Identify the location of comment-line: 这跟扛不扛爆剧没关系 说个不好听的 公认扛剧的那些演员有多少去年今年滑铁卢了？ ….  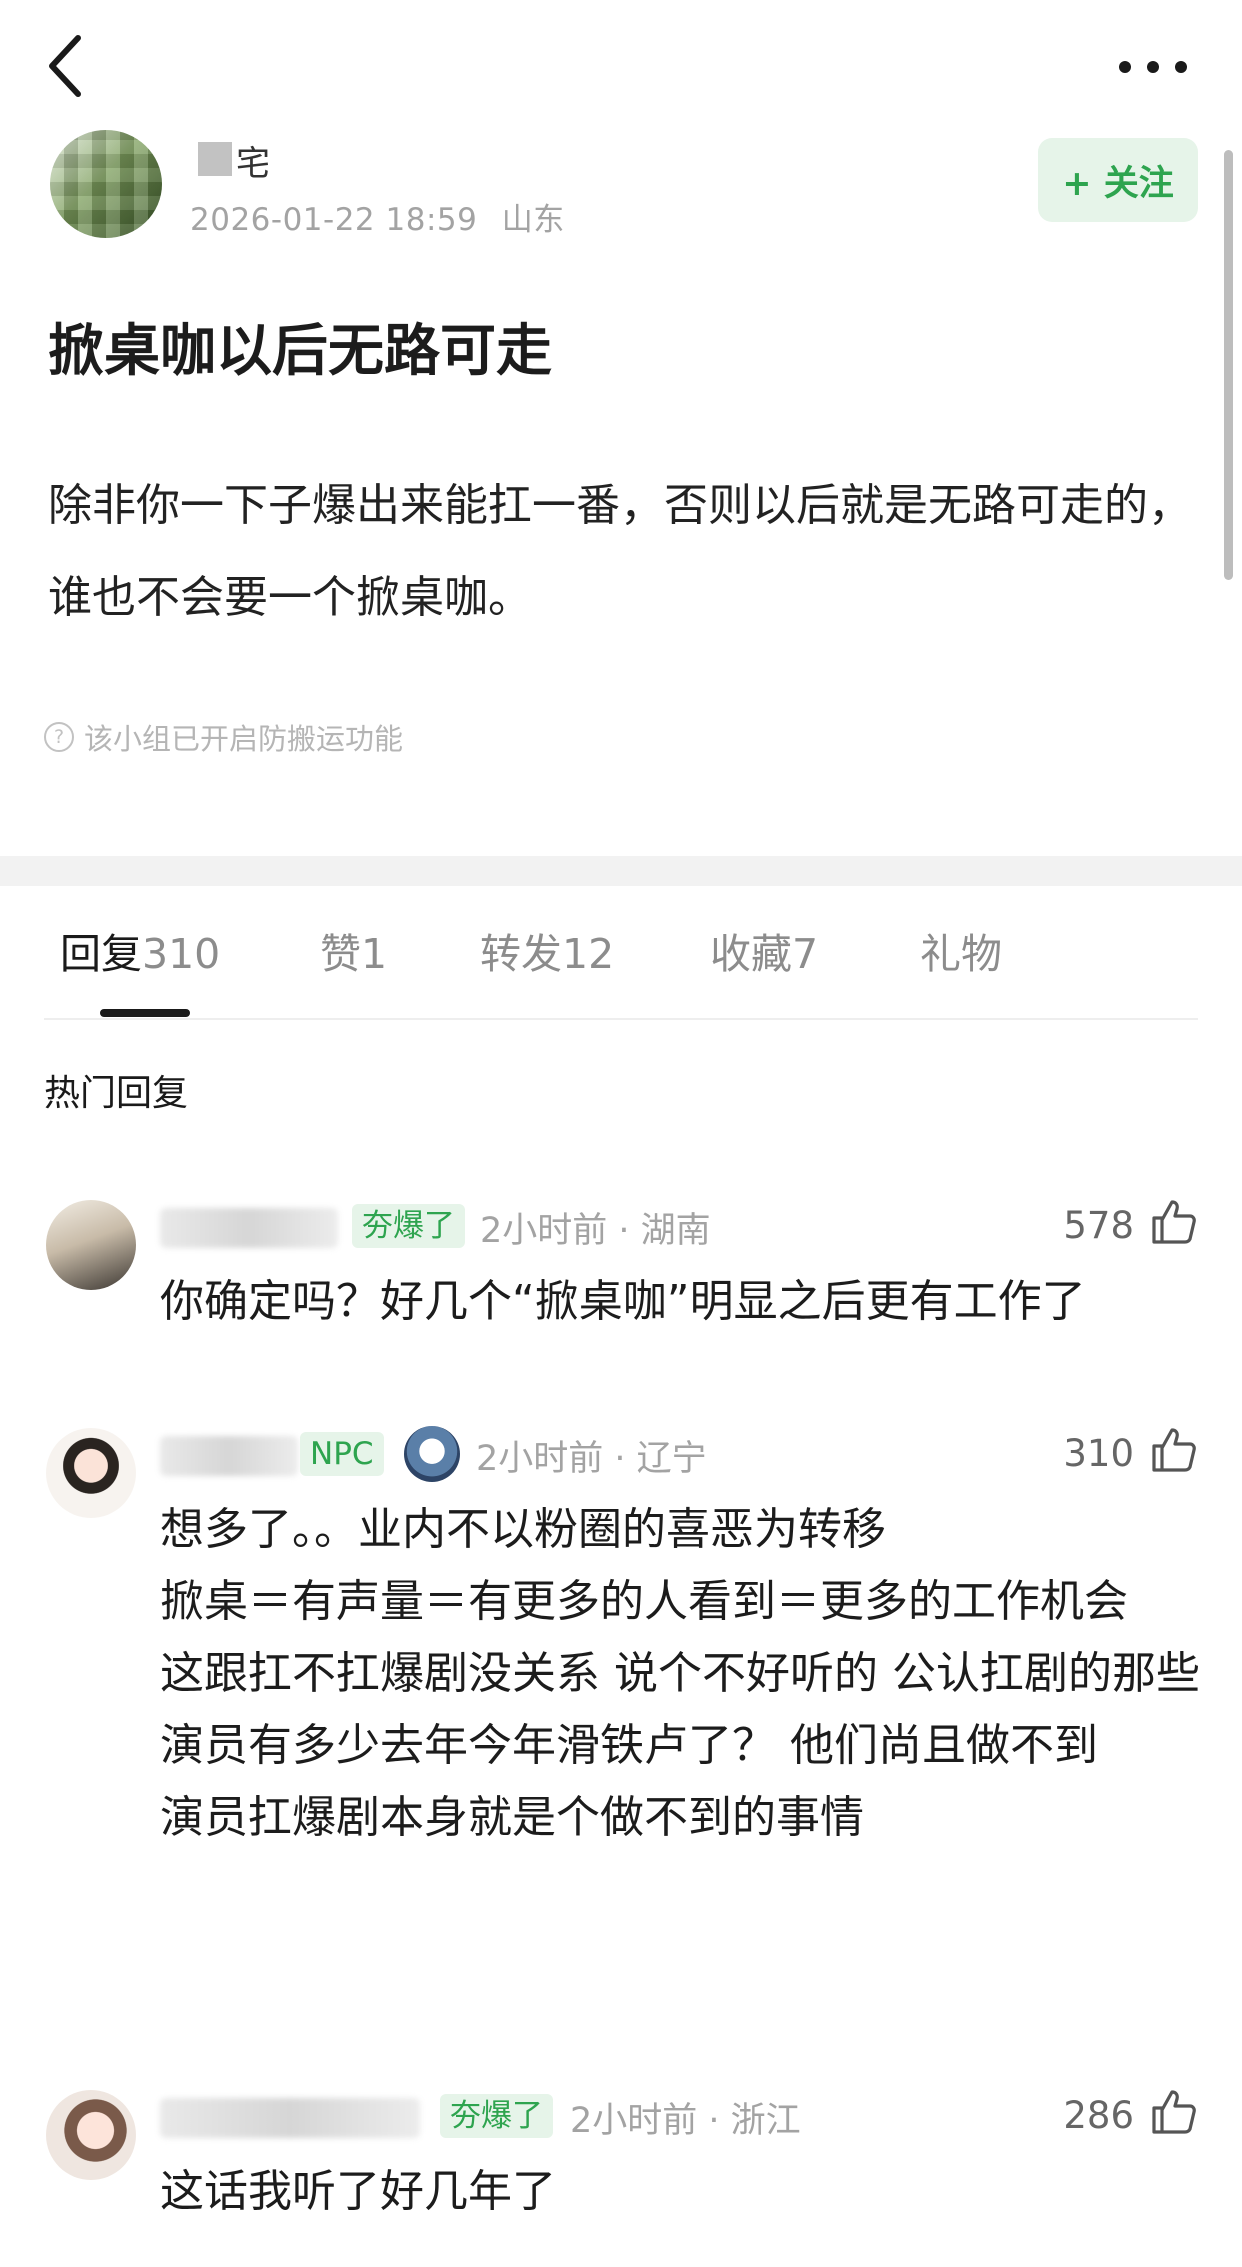
(680, 1709).